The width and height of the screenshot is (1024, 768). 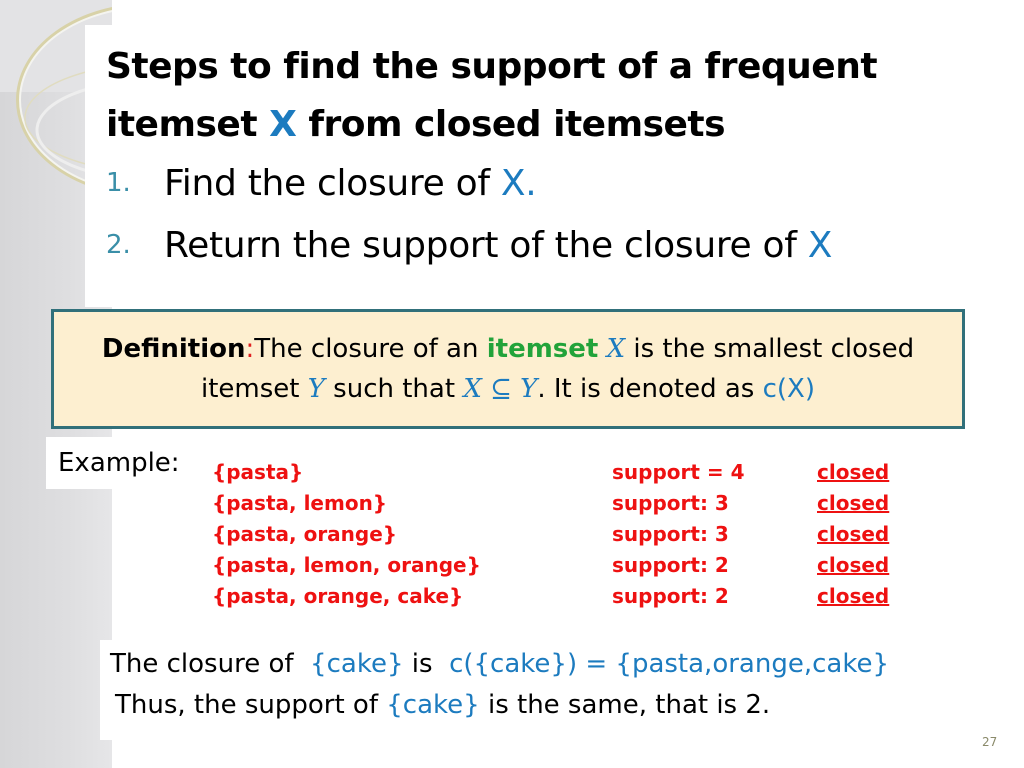 I want to click on title-text: from closed itemsets, so click(x=511, y=124).